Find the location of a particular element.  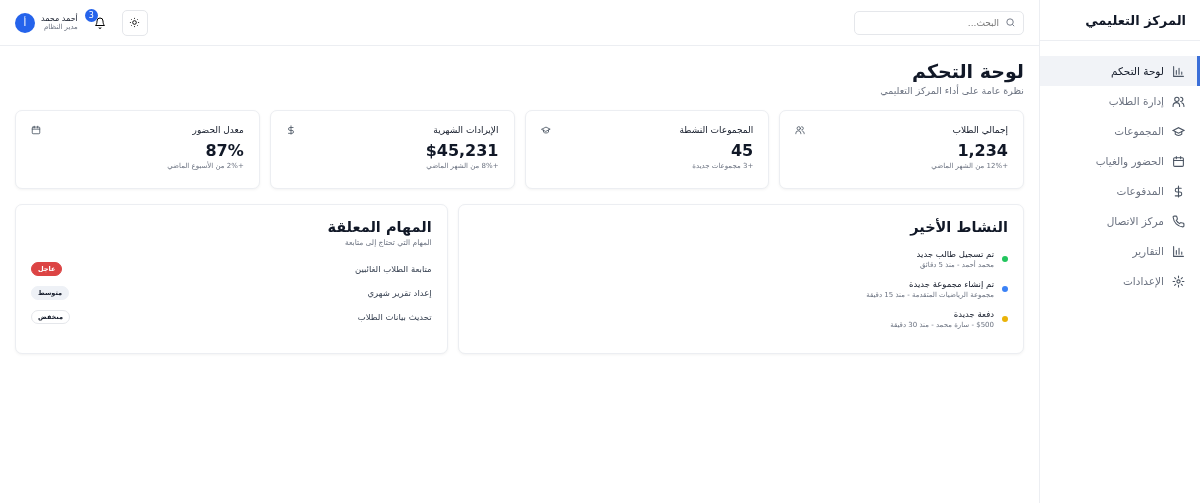

stat-value: $45,231 is located at coordinates (461, 150).